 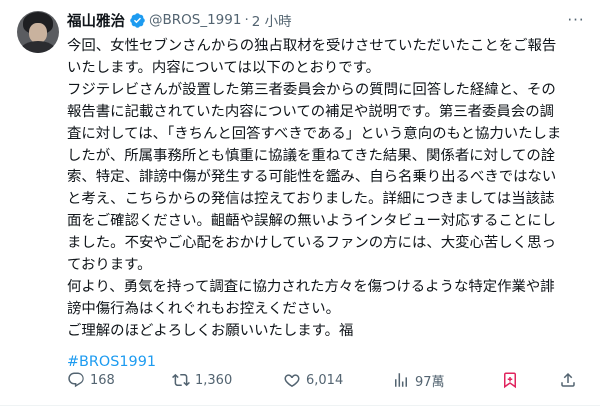 I want to click on avatar-face, so click(x=38, y=33).